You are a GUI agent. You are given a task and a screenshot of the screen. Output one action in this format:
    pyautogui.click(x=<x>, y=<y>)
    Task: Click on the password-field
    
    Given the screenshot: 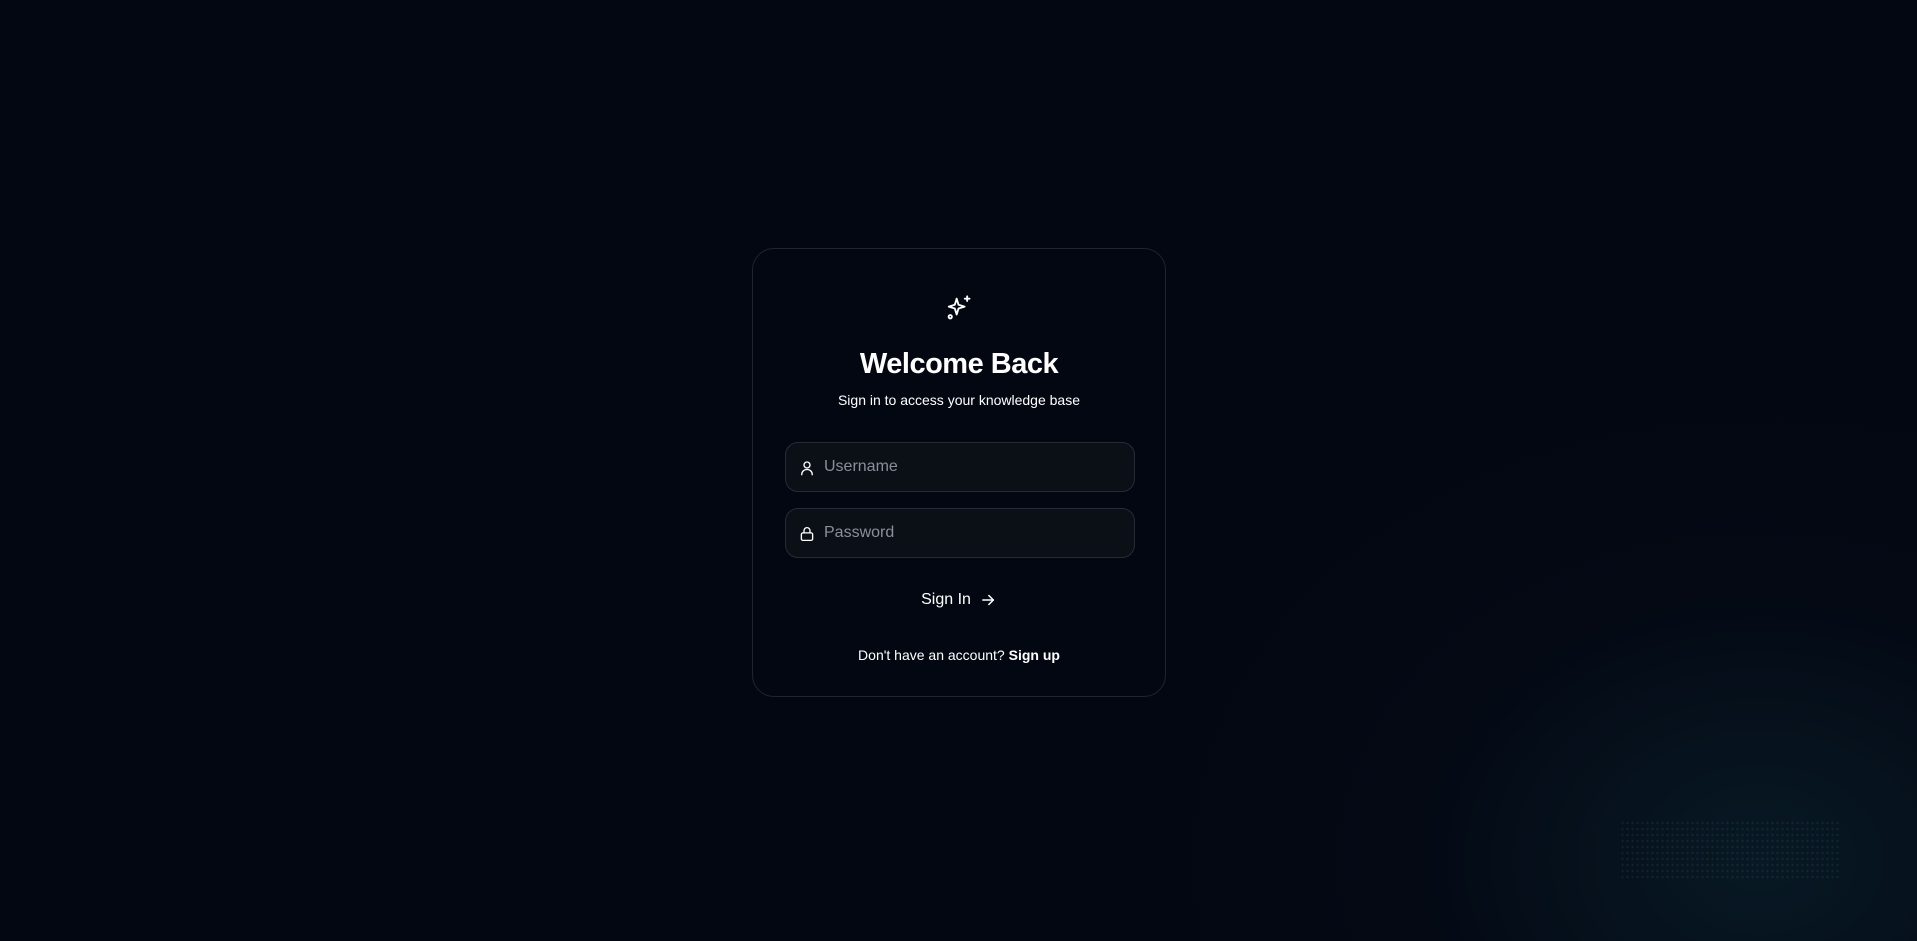 What is the action you would take?
    pyautogui.click(x=960, y=533)
    